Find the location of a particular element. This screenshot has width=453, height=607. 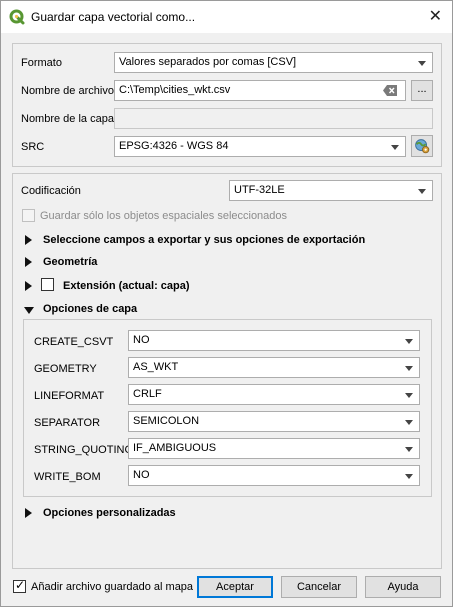

checkmark-icon: ✓ is located at coordinates (20, 585).